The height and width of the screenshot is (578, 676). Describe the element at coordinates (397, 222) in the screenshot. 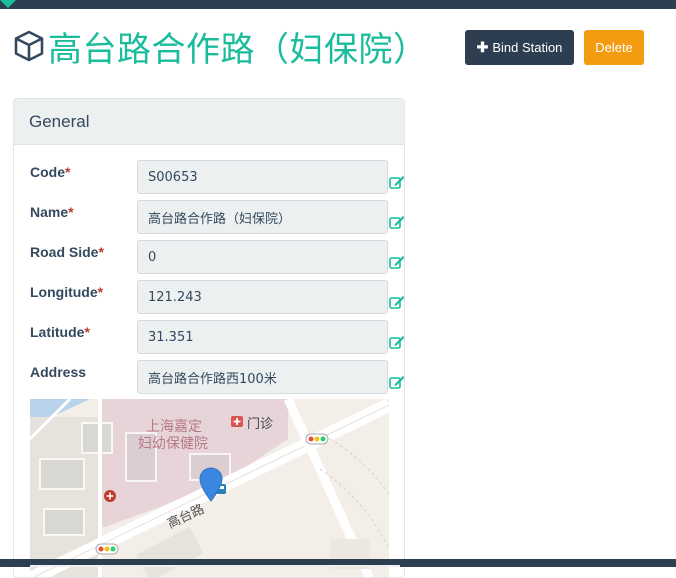

I see `edit-name-icon` at that location.